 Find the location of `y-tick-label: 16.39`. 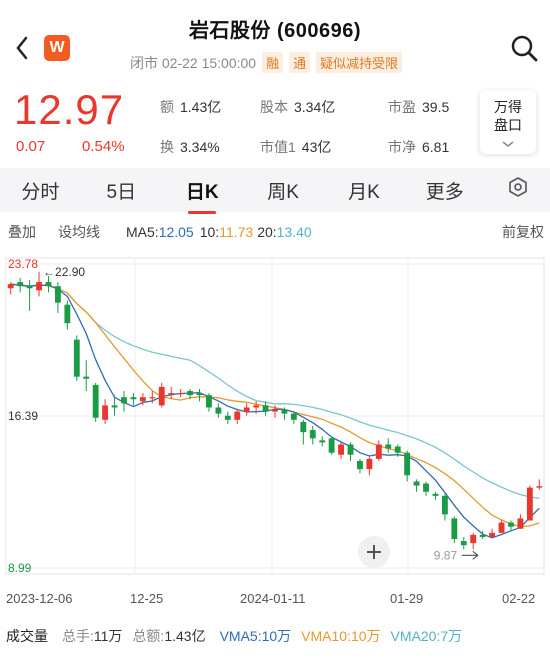

y-tick-label: 16.39 is located at coordinates (23, 416).